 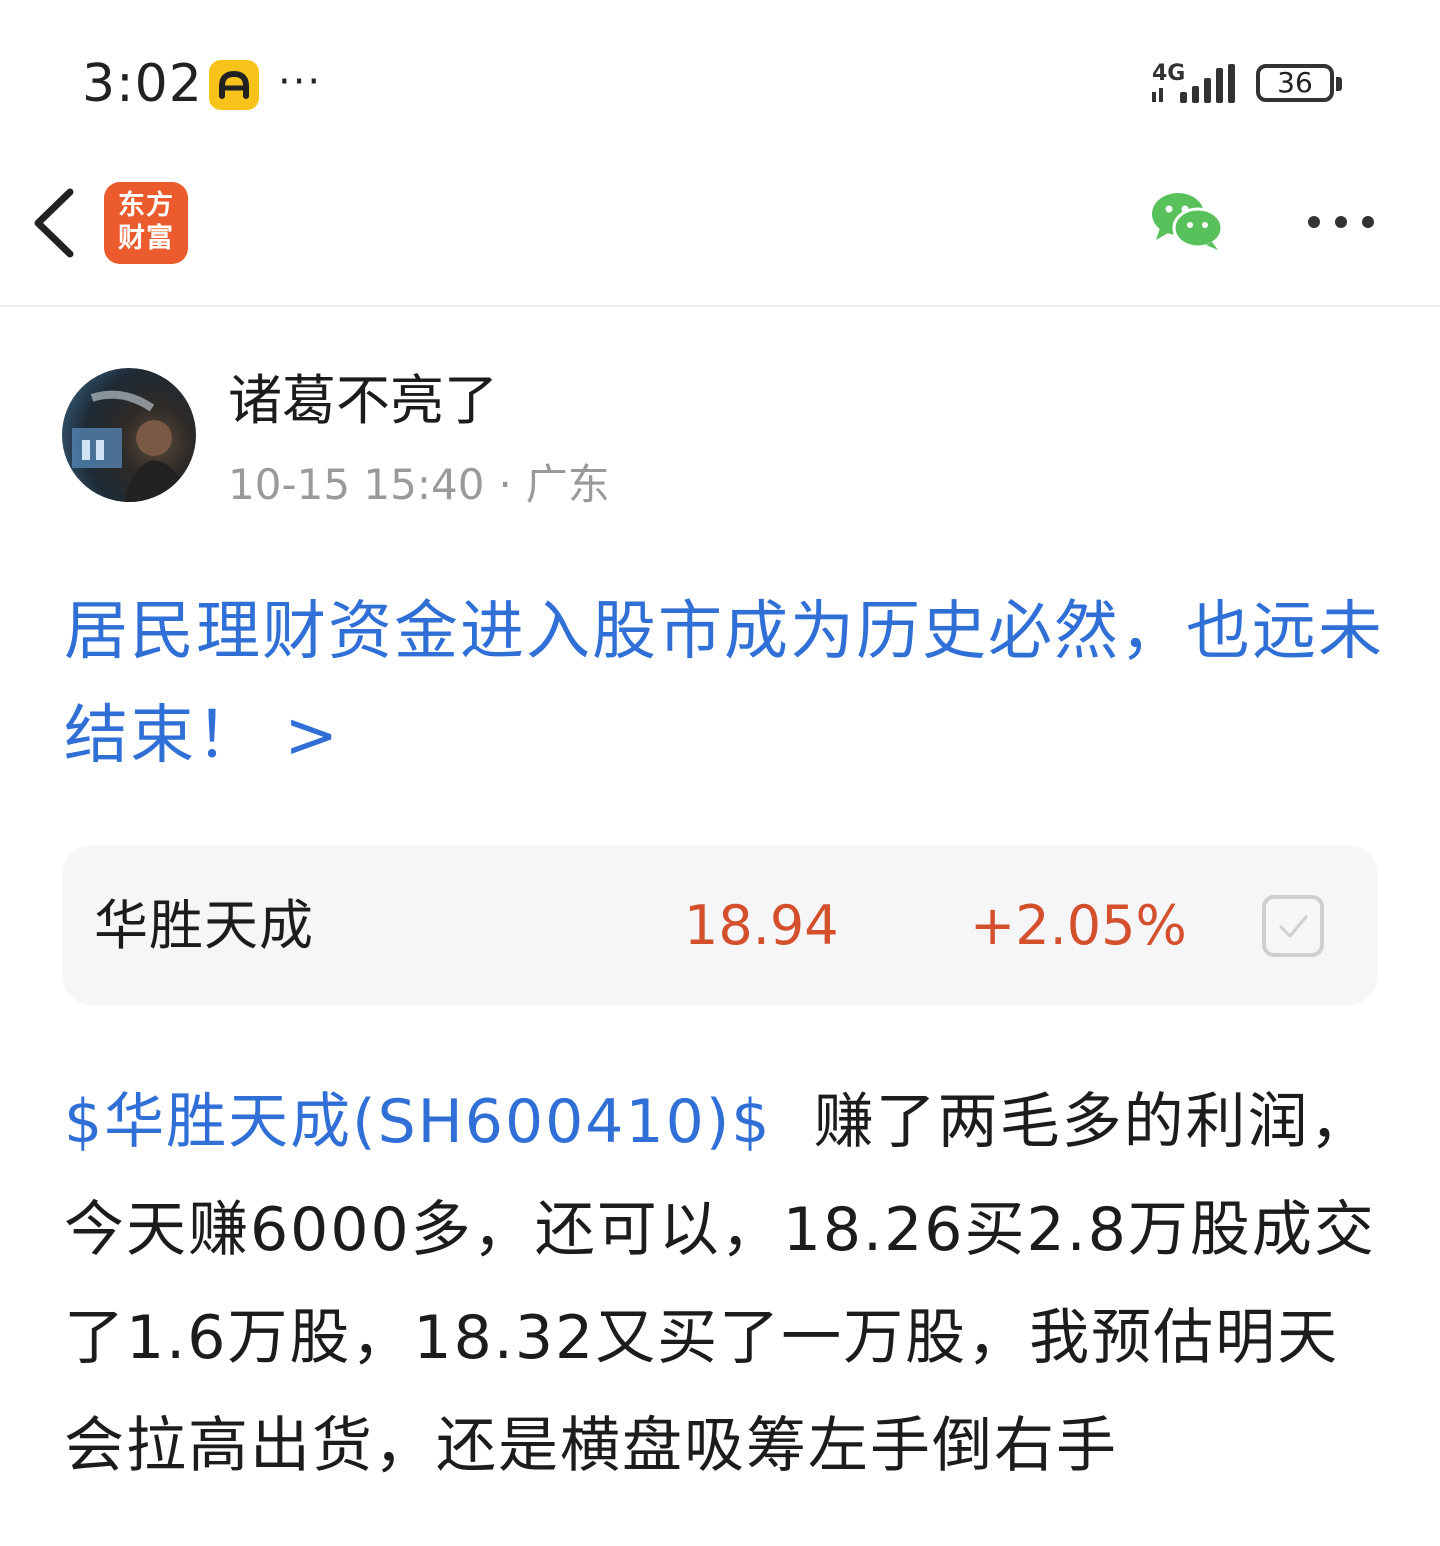 What do you see at coordinates (1168, 73) in the screenshot?
I see `network-type-label: 4G` at bounding box center [1168, 73].